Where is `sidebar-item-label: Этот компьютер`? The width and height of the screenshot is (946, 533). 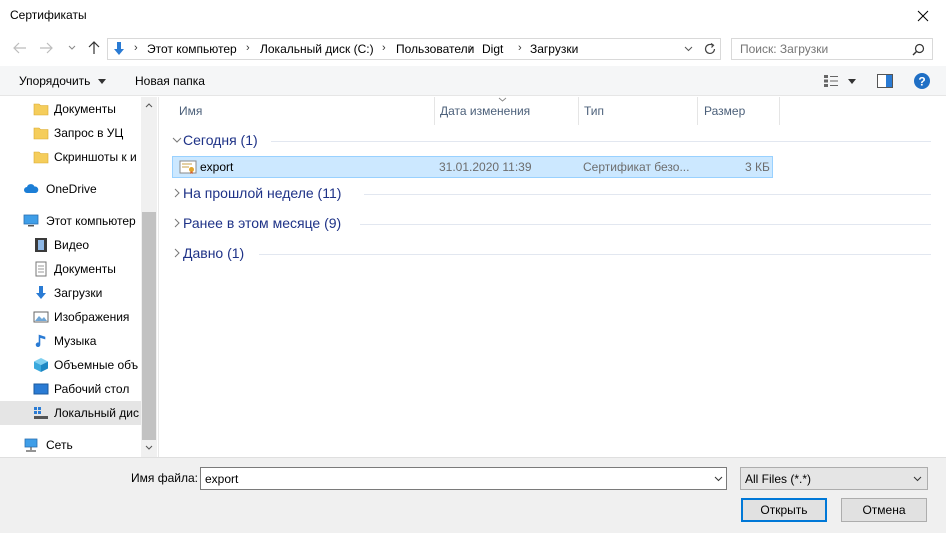 sidebar-item-label: Этот компьютер is located at coordinates (91, 221).